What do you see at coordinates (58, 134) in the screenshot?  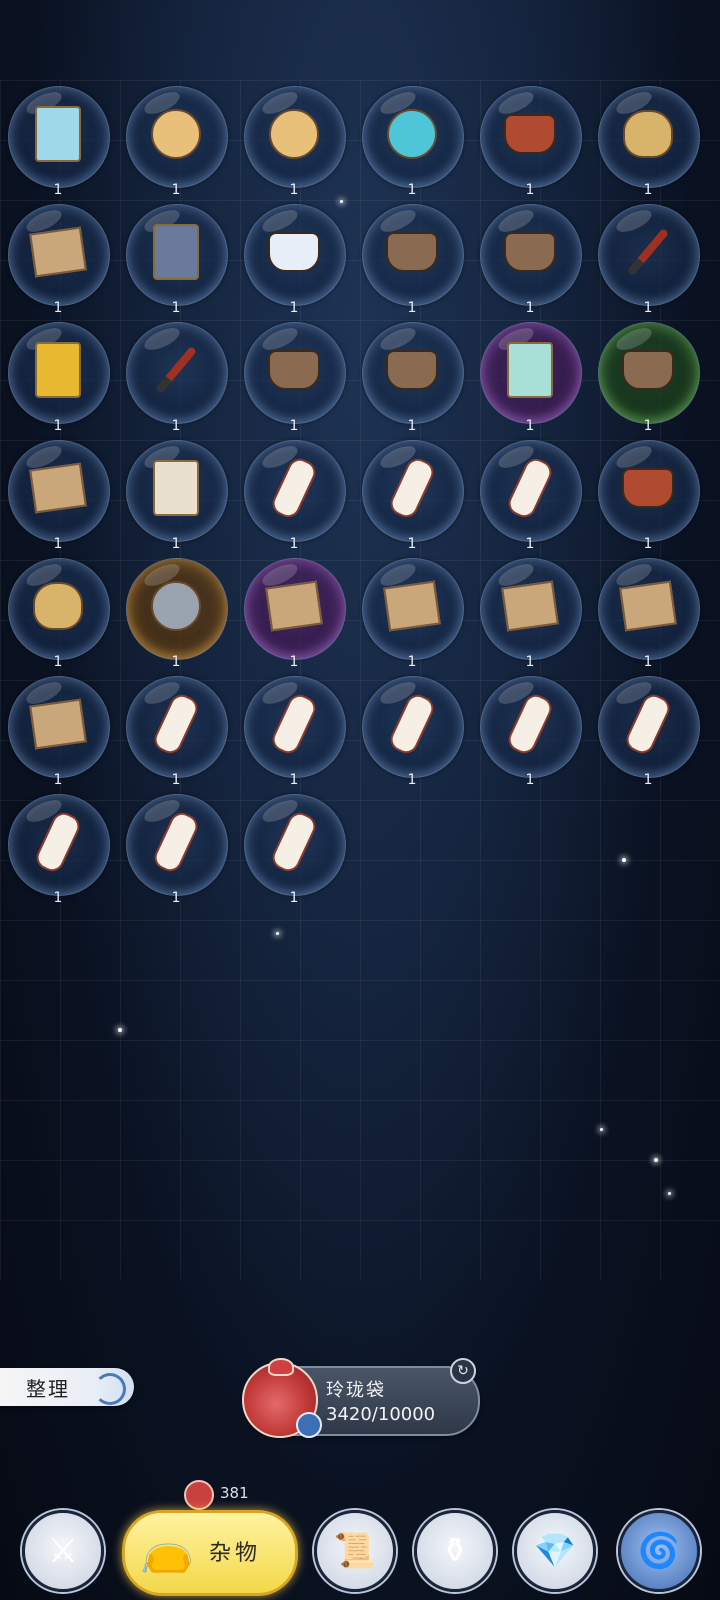 I see `rain-talisman-icon` at bounding box center [58, 134].